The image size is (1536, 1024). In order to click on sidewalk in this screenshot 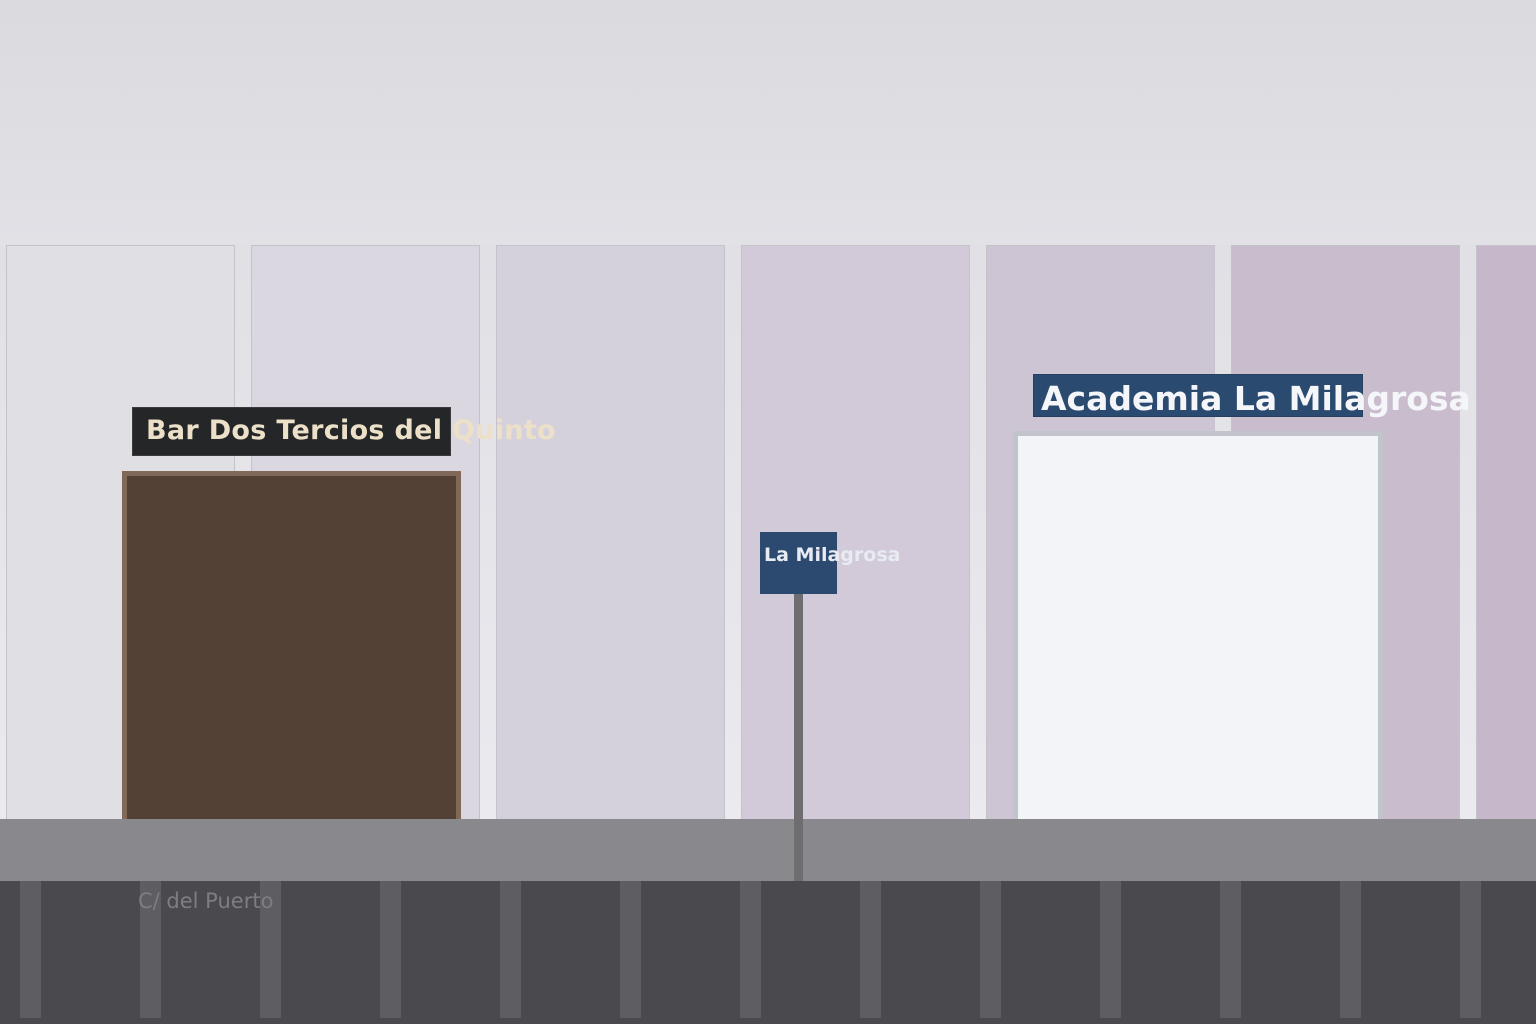, I will do `click(768, 850)`.